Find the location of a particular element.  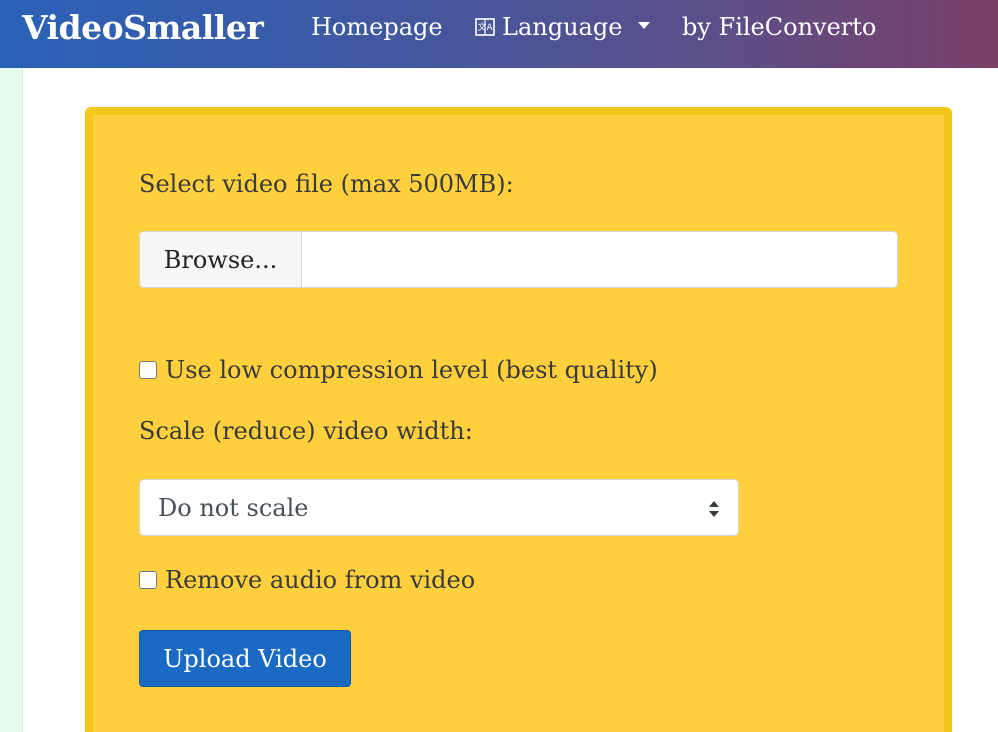

remove-audio-option: Remove audio from video is located at coordinates (307, 580).